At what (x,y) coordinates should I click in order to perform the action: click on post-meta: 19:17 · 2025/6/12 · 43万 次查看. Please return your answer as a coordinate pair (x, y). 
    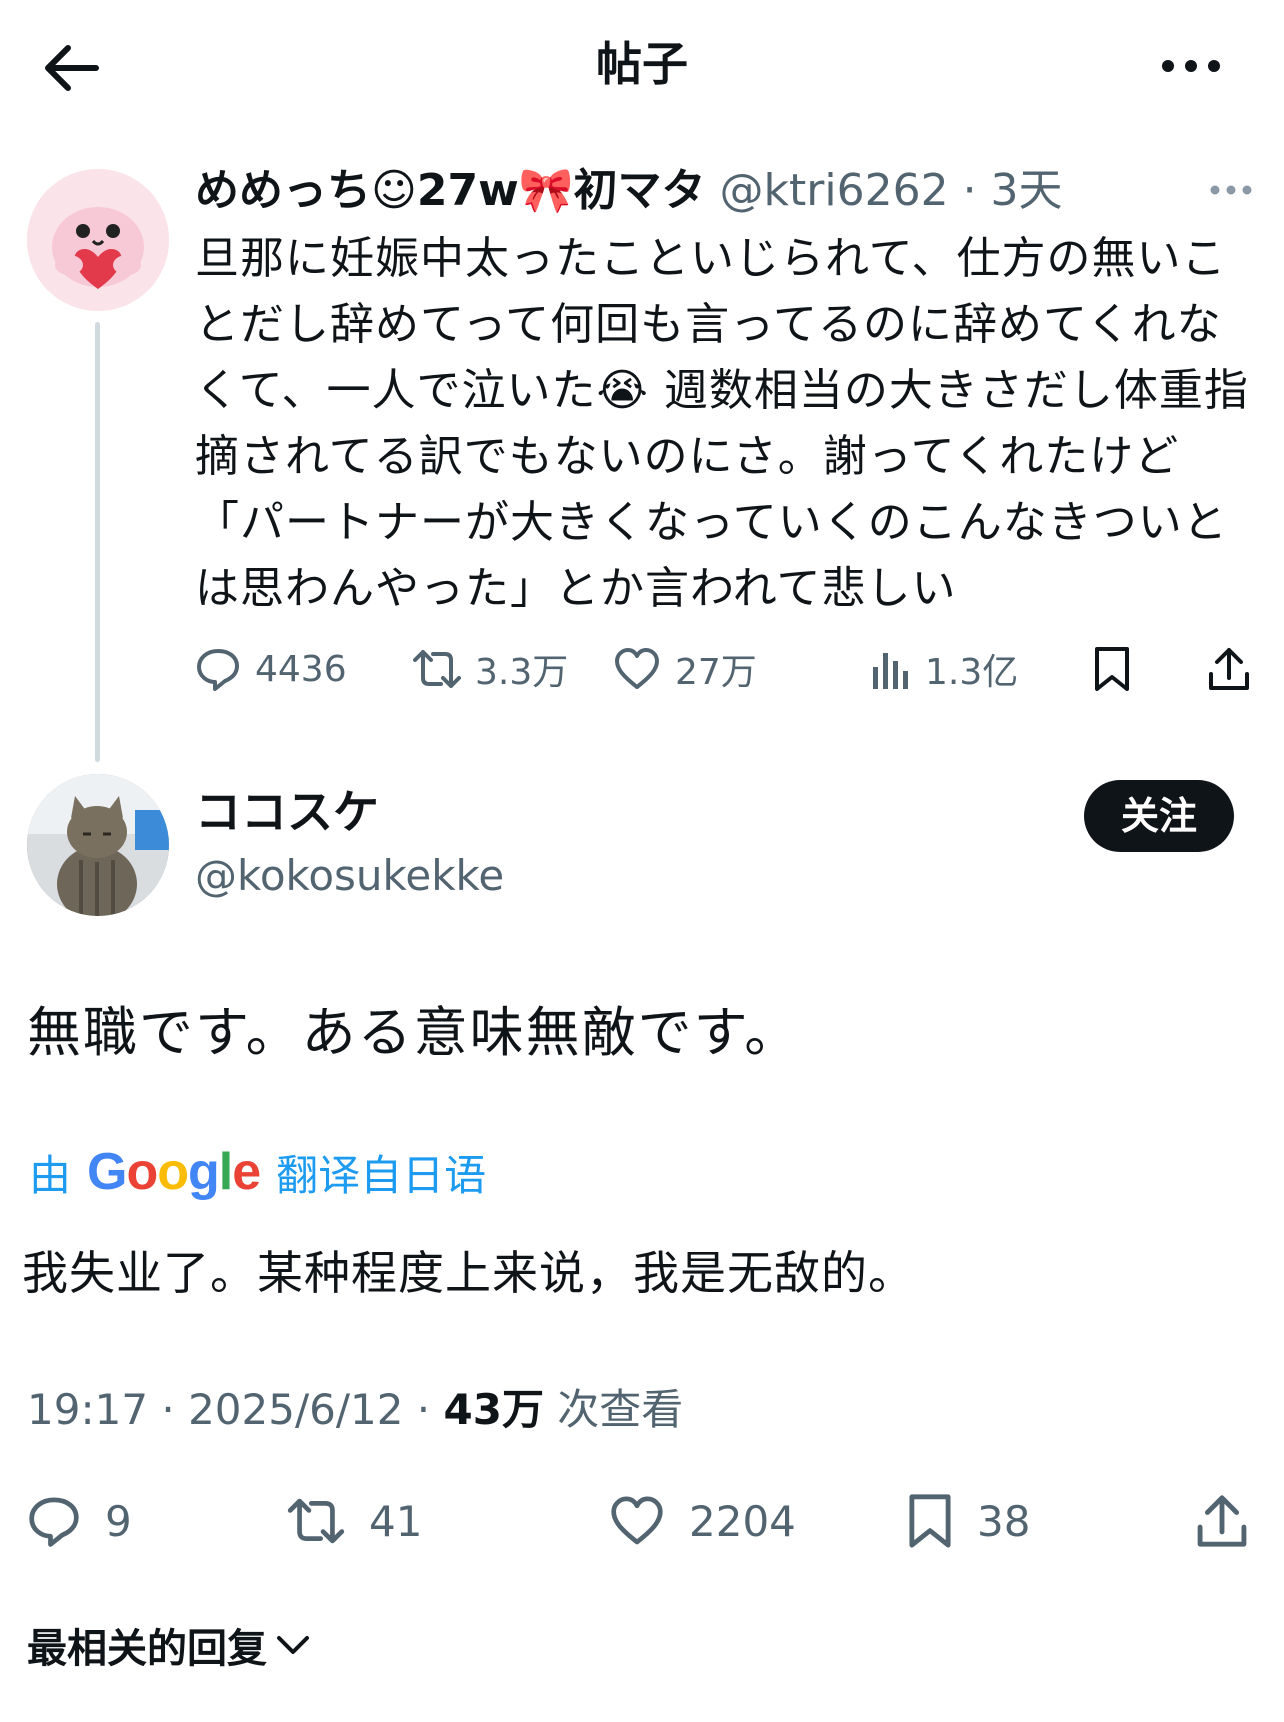
    Looking at the image, I should click on (355, 1410).